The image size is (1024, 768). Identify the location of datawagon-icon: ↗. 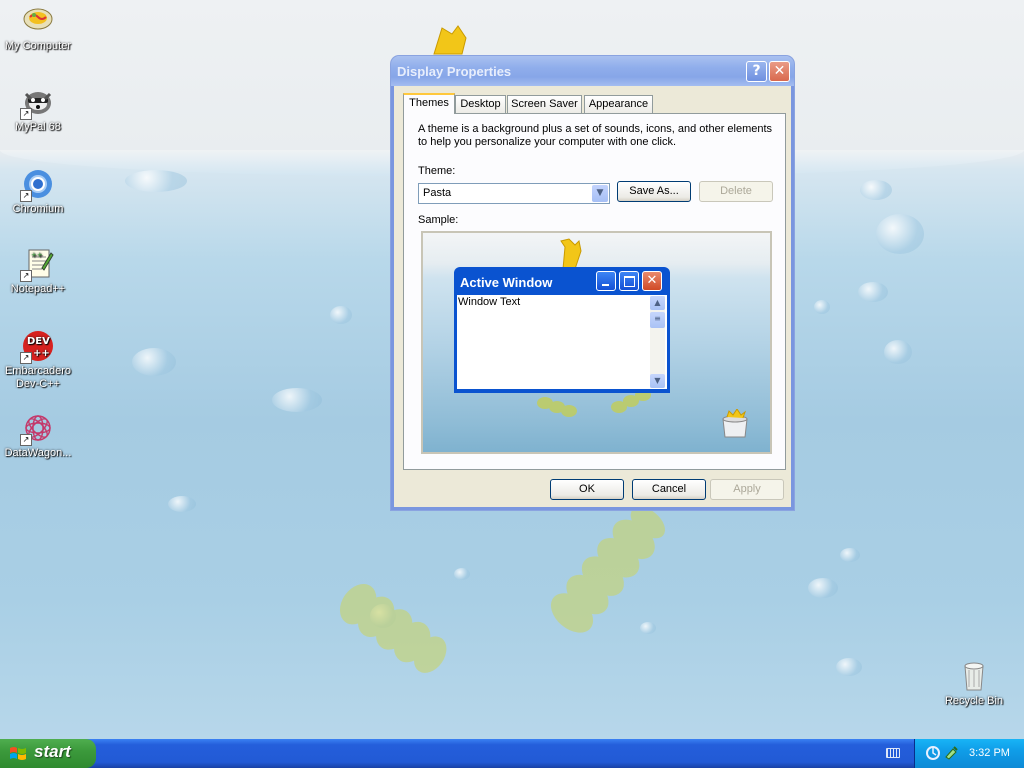
(37, 429).